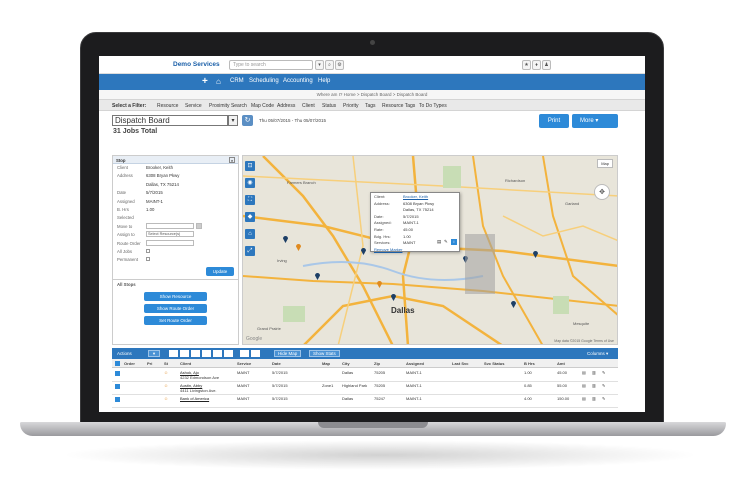 Image resolution: width=737 pixels, height=498 pixels. I want to click on search-dropdown-icon: ▾, so click(319, 65).